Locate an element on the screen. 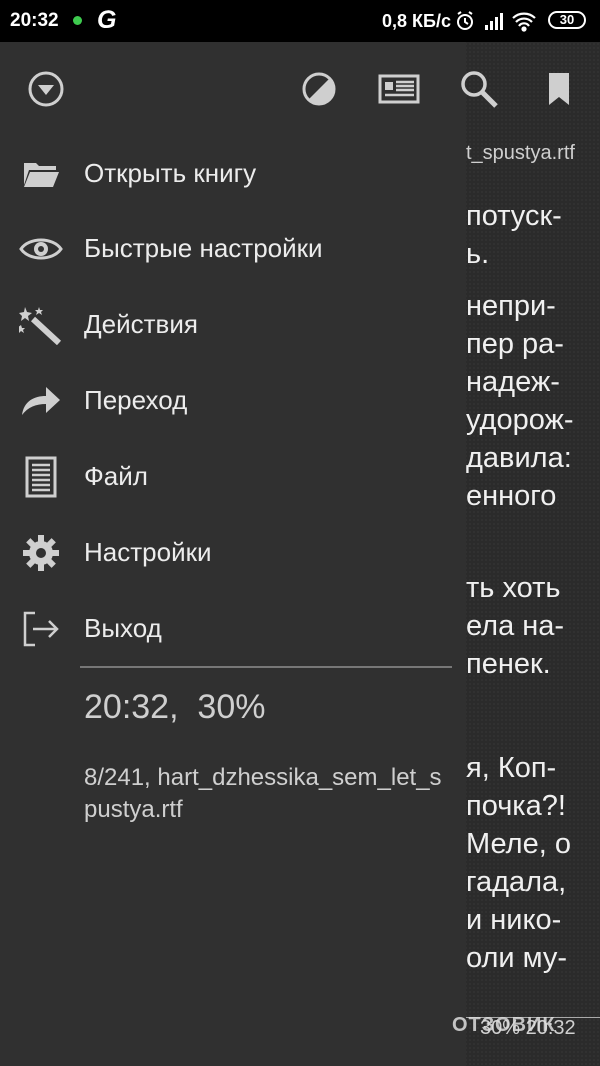  signal-icon is located at coordinates (494, 21).